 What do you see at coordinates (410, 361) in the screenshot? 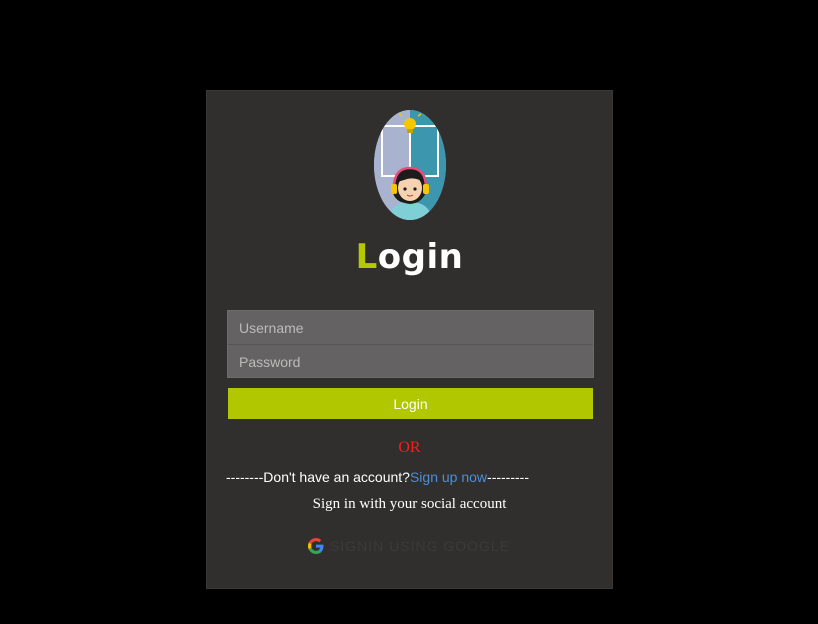
I see `password-input` at bounding box center [410, 361].